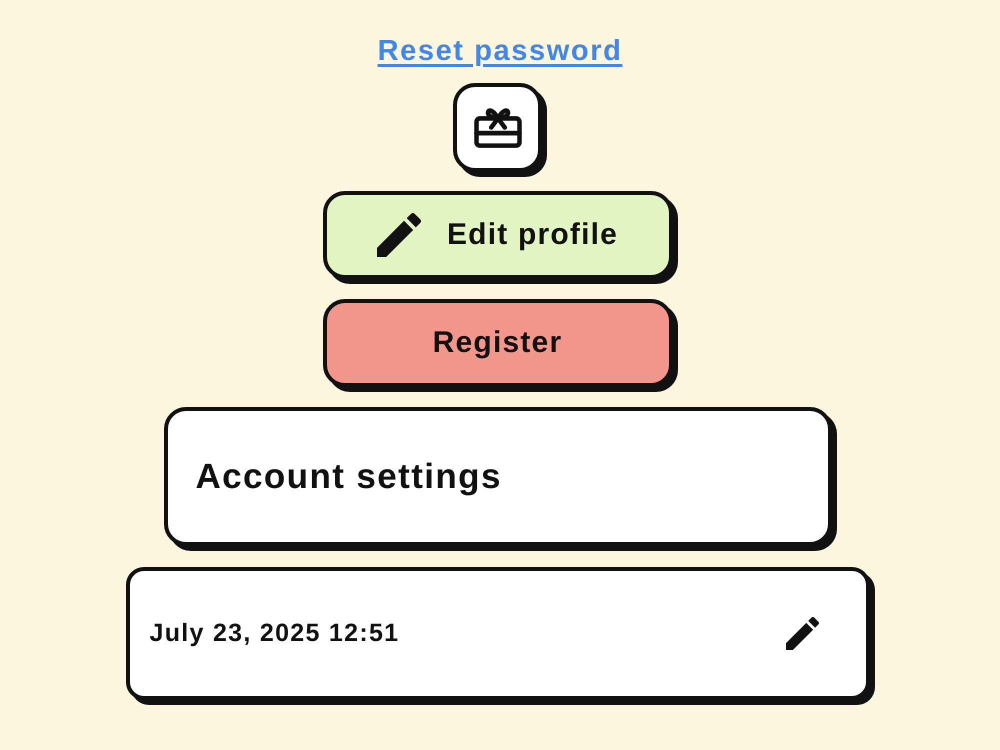 The height and width of the screenshot is (750, 1000). What do you see at coordinates (802, 633) in the screenshot?
I see `edit-icon` at bounding box center [802, 633].